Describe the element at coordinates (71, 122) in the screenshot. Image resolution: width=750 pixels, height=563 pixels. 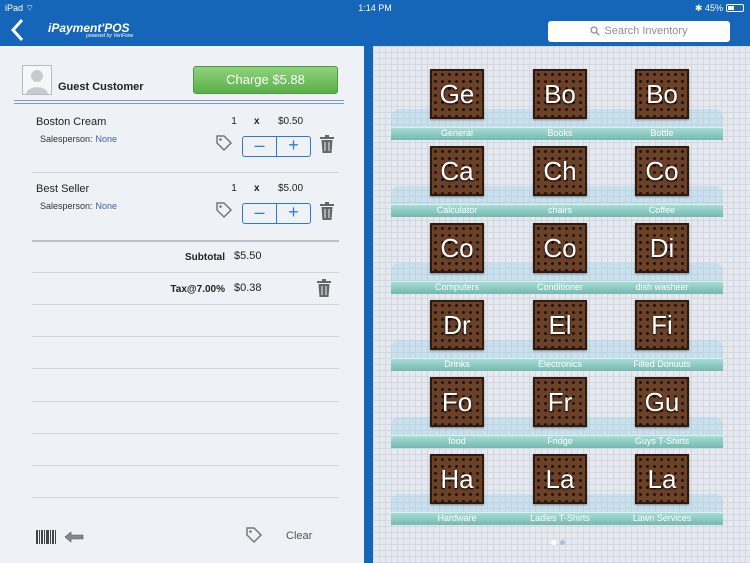
I see `item-name: Boston Cream` at that location.